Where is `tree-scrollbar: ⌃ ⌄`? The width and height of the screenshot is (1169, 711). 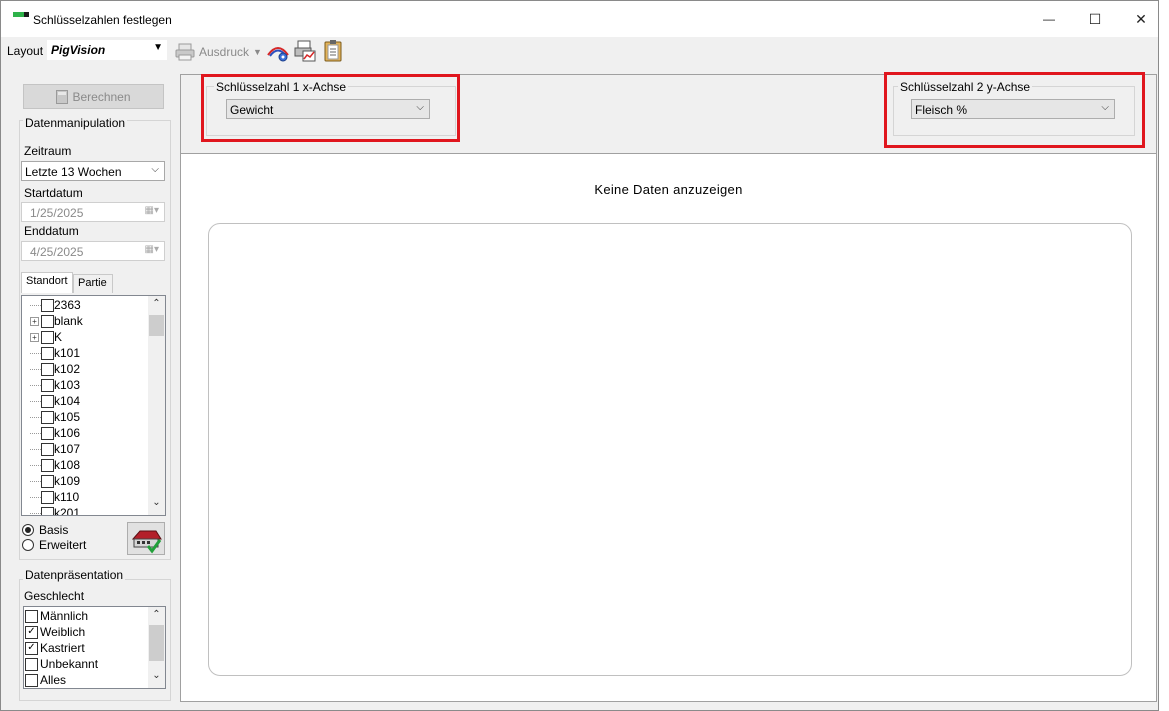
tree-scrollbar: ⌃ ⌄ is located at coordinates (156, 405).